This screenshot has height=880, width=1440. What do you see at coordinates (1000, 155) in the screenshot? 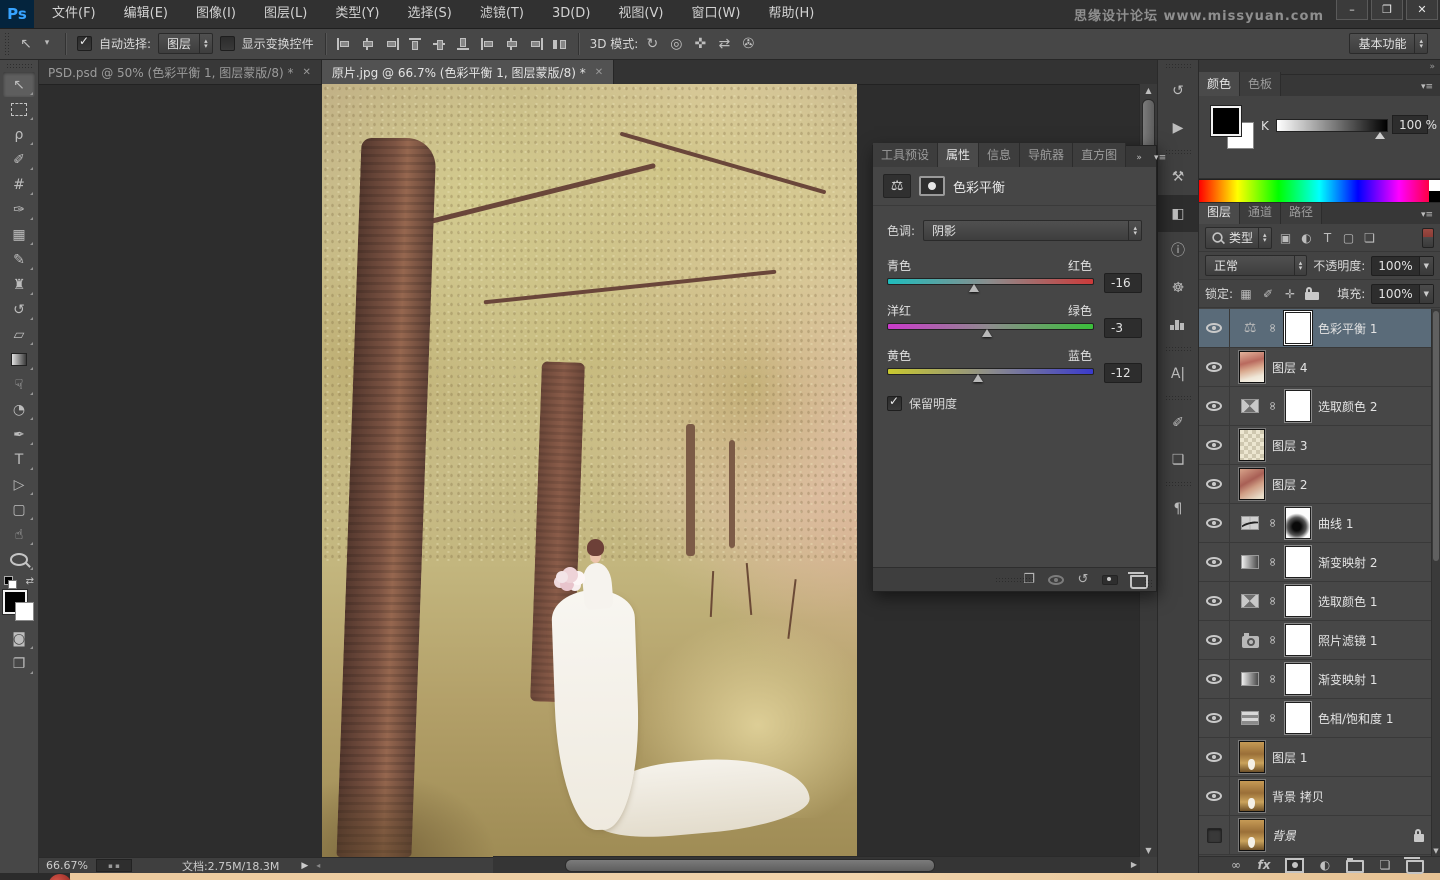
I see `properties-tab: 信息` at bounding box center [1000, 155].